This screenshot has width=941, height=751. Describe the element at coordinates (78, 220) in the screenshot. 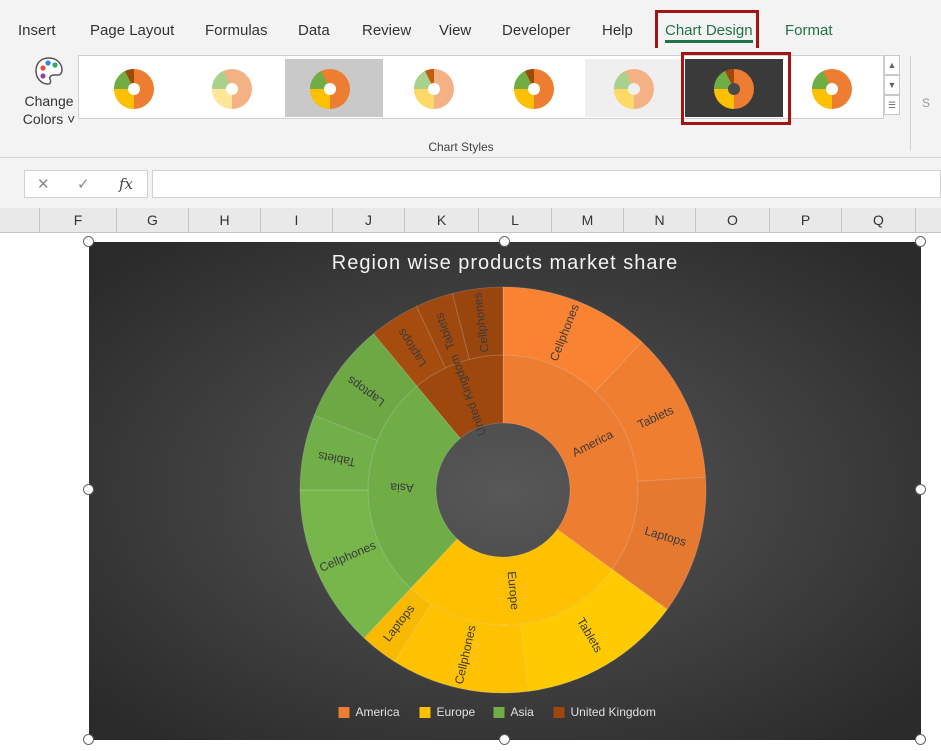

I see `column-header-f: F` at that location.